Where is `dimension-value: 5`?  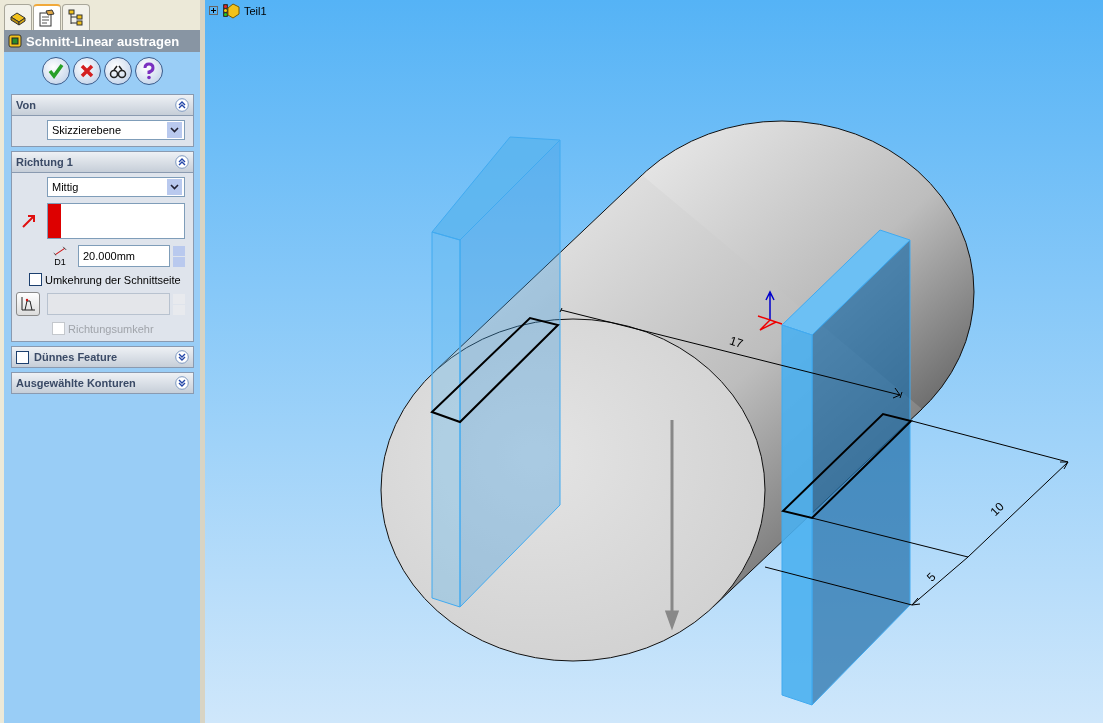
dimension-value: 5 is located at coordinates (931, 577).